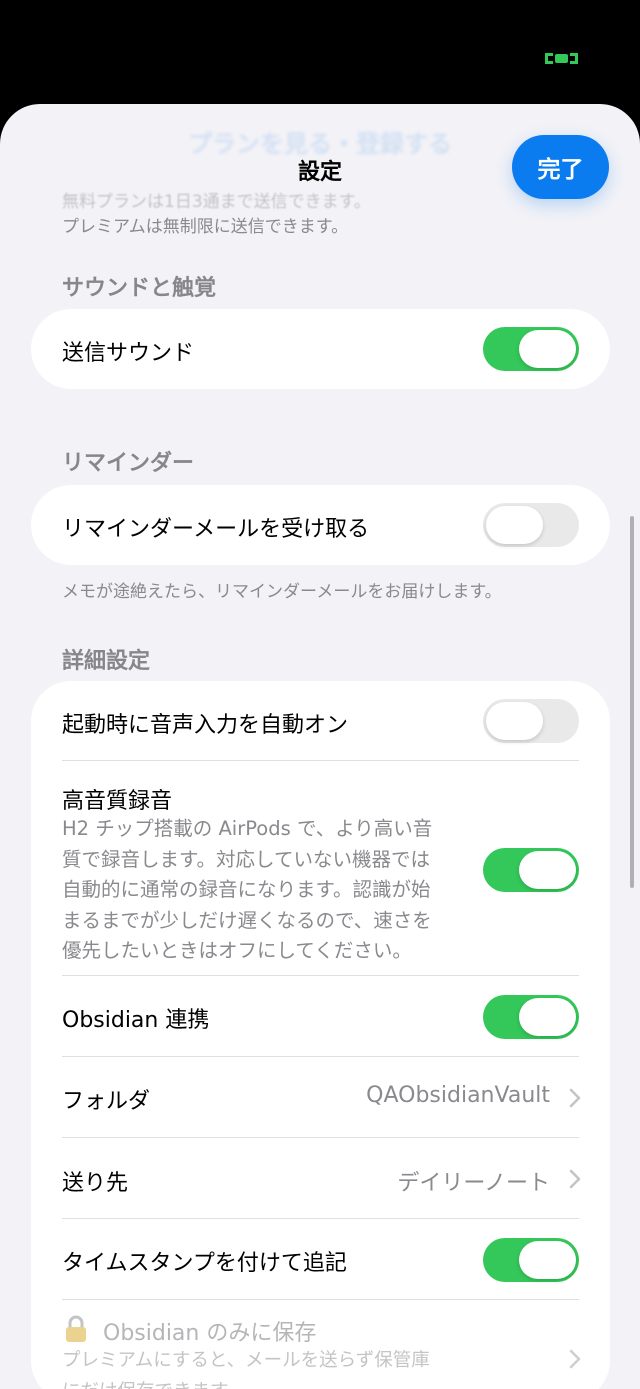 This screenshot has height=1389, width=640. I want to click on row-label: Obsidian のみに保存, so click(210, 1333).